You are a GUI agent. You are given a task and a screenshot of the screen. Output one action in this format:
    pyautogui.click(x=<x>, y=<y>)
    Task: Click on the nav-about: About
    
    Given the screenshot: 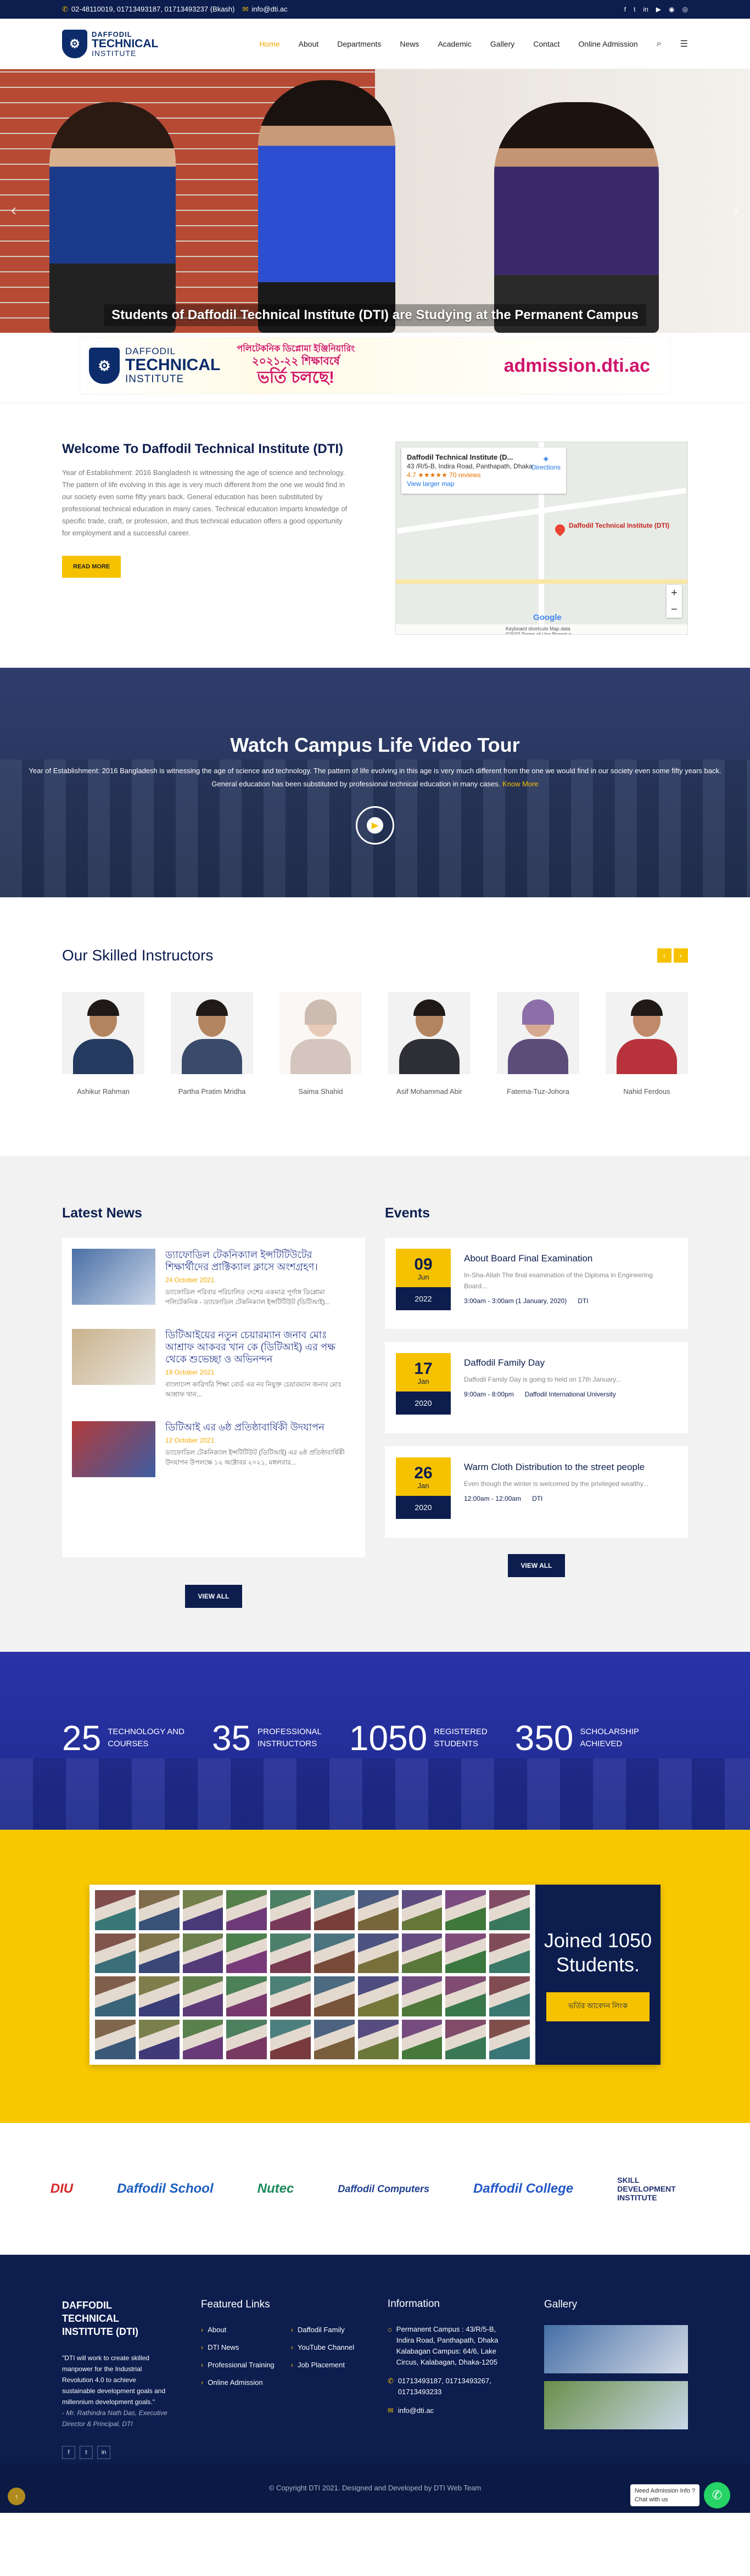 What is the action you would take?
    pyautogui.click(x=309, y=44)
    